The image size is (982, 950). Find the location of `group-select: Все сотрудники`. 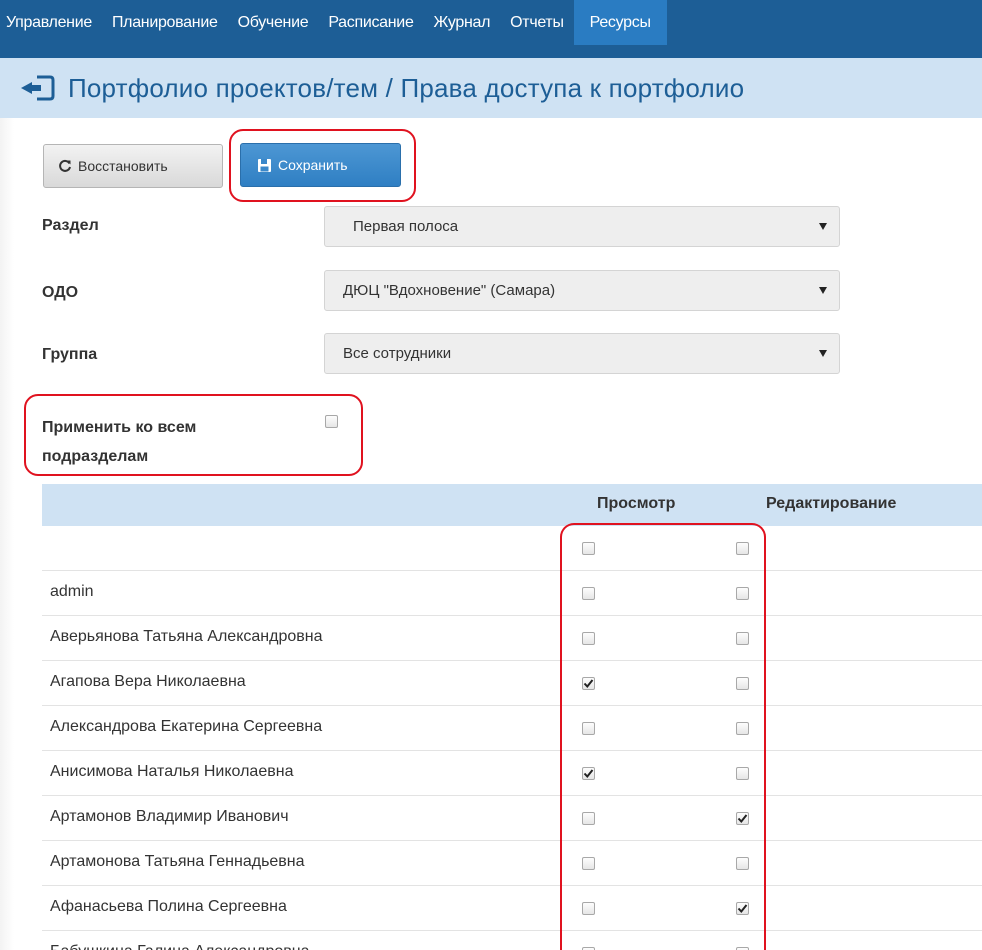

group-select: Все сотрудники is located at coordinates (582, 353).